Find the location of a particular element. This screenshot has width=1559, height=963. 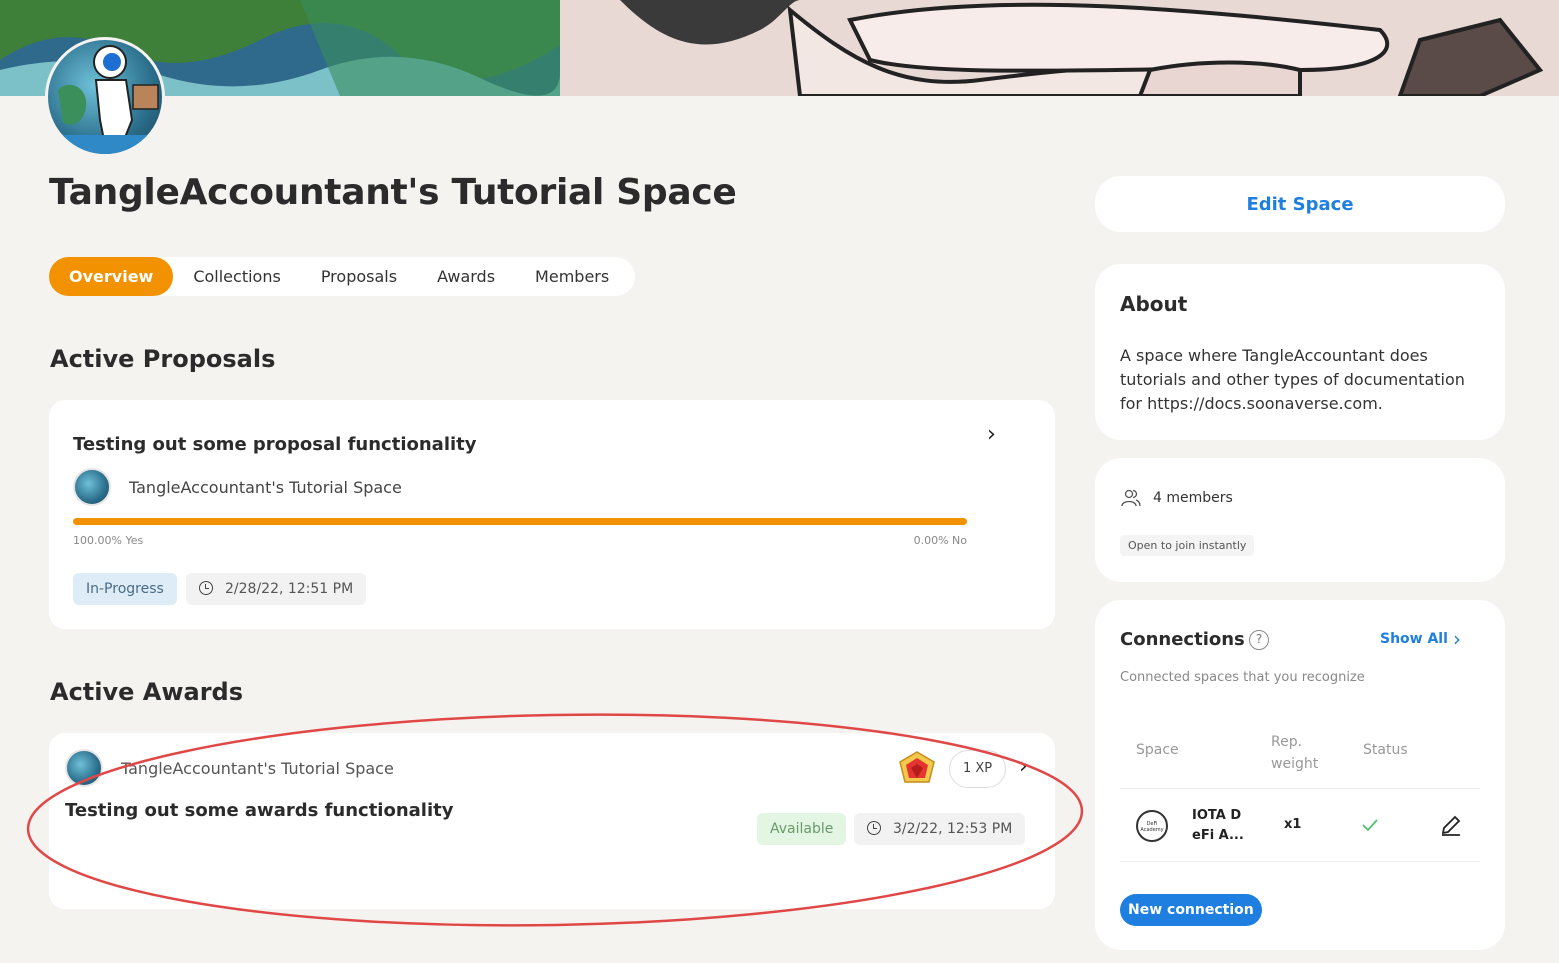

col-space: Space is located at coordinates (1157, 750).